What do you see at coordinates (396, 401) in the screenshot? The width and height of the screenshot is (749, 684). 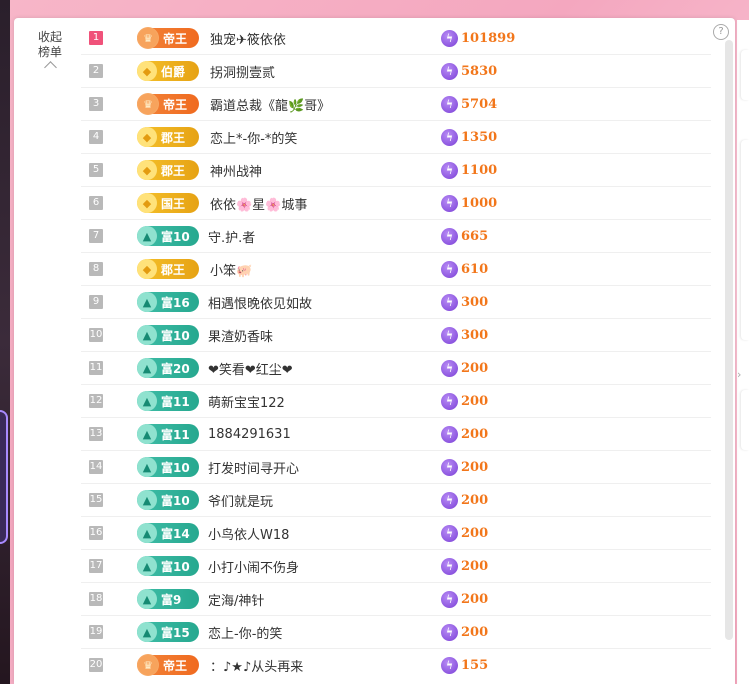 I see `table-row: 12 ▲ 富11 萌新宝宝122 ϟ 200` at bounding box center [396, 401].